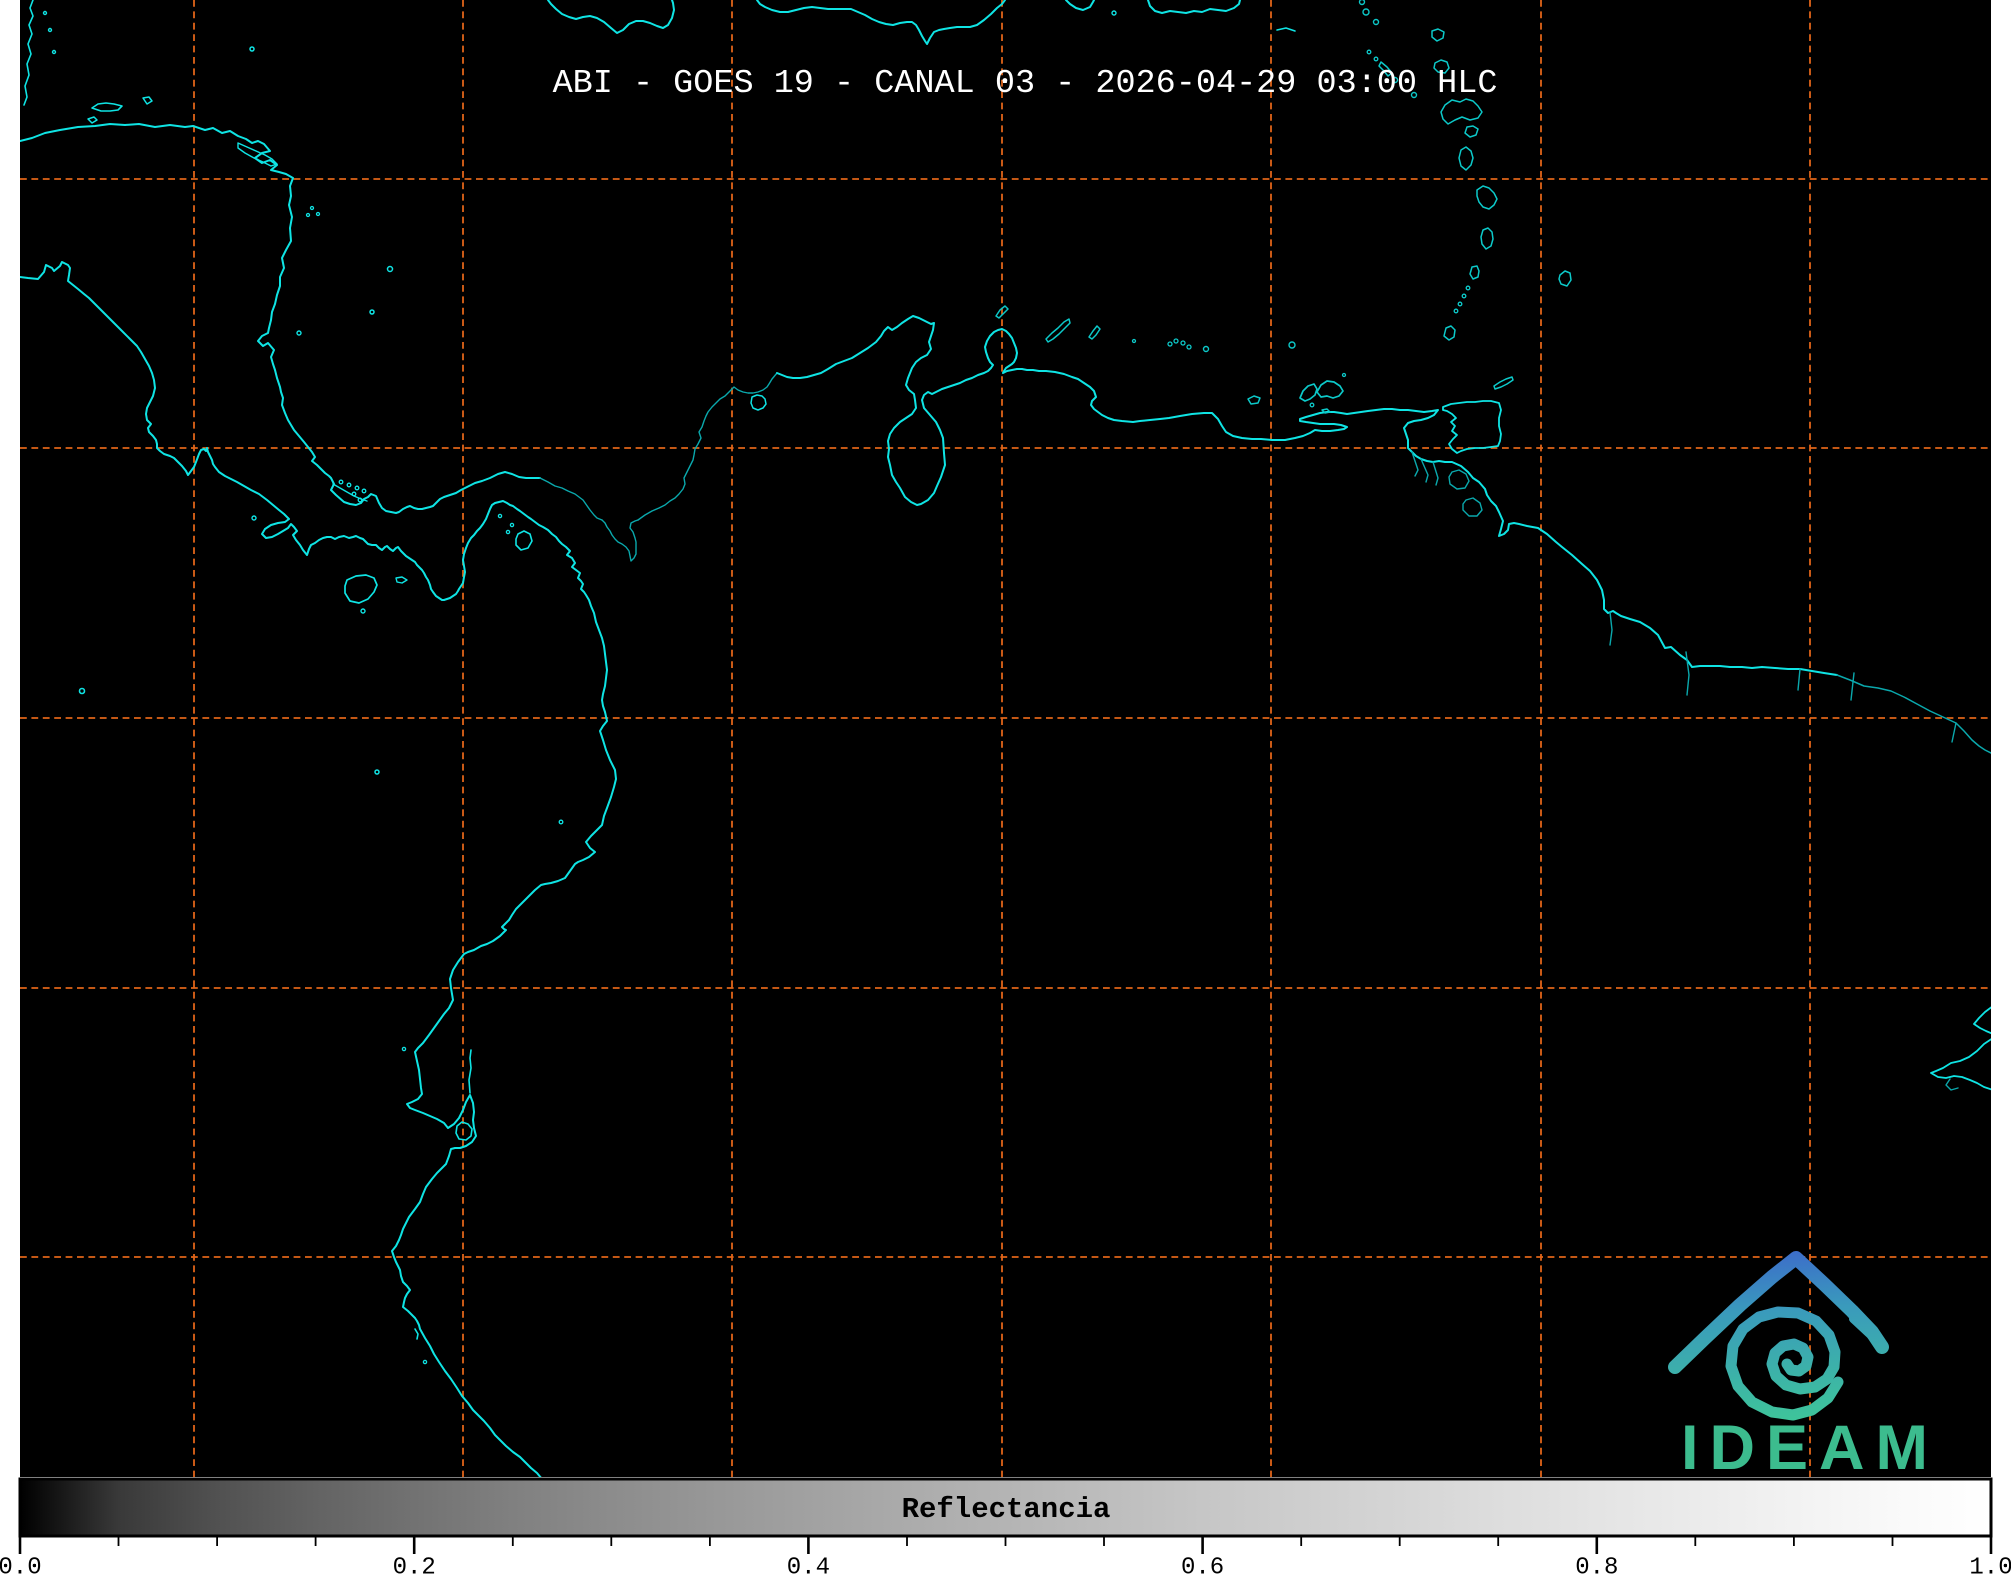 This screenshot has width=2011, height=1582. I want to click on svg-text: Reflectancia, so click(1006, 1509).